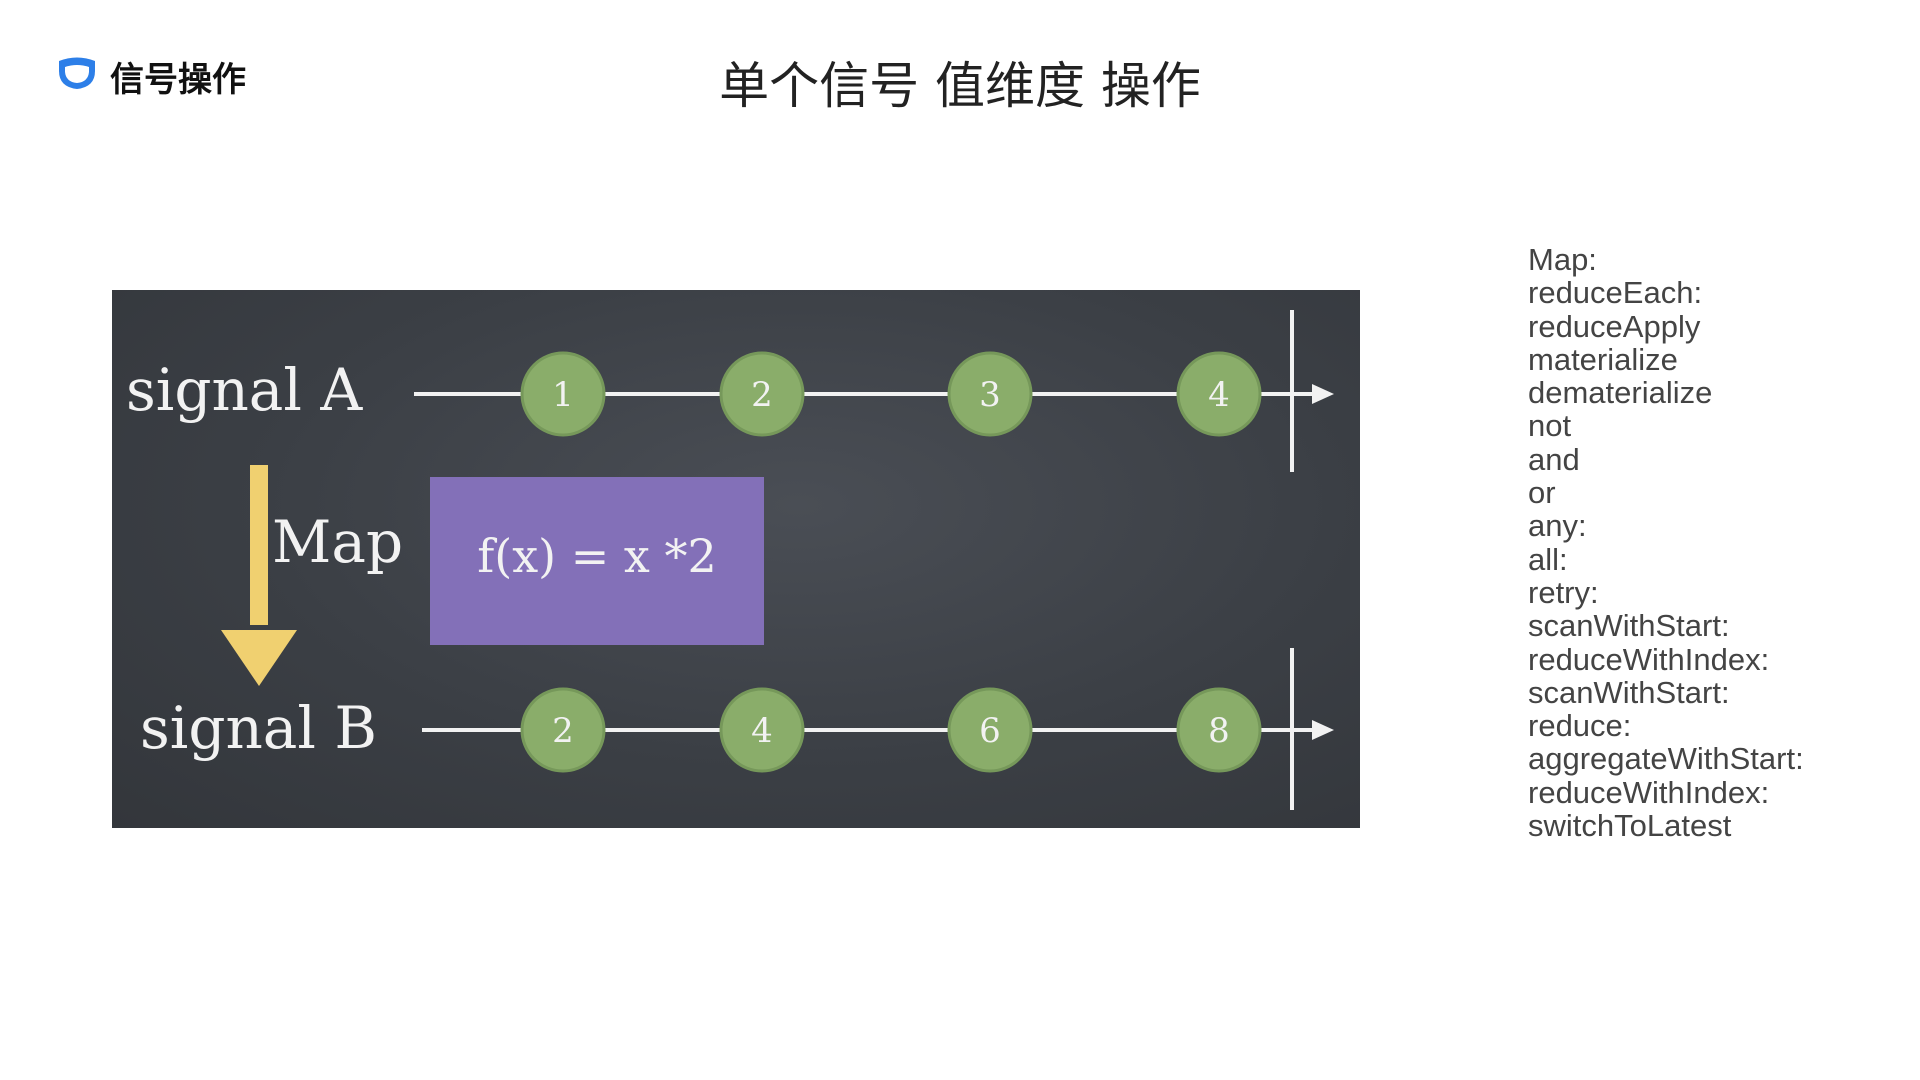 Image resolution: width=1920 pixels, height=1080 pixels. What do you see at coordinates (259, 658) in the screenshot?
I see `map-arrow-down-icon` at bounding box center [259, 658].